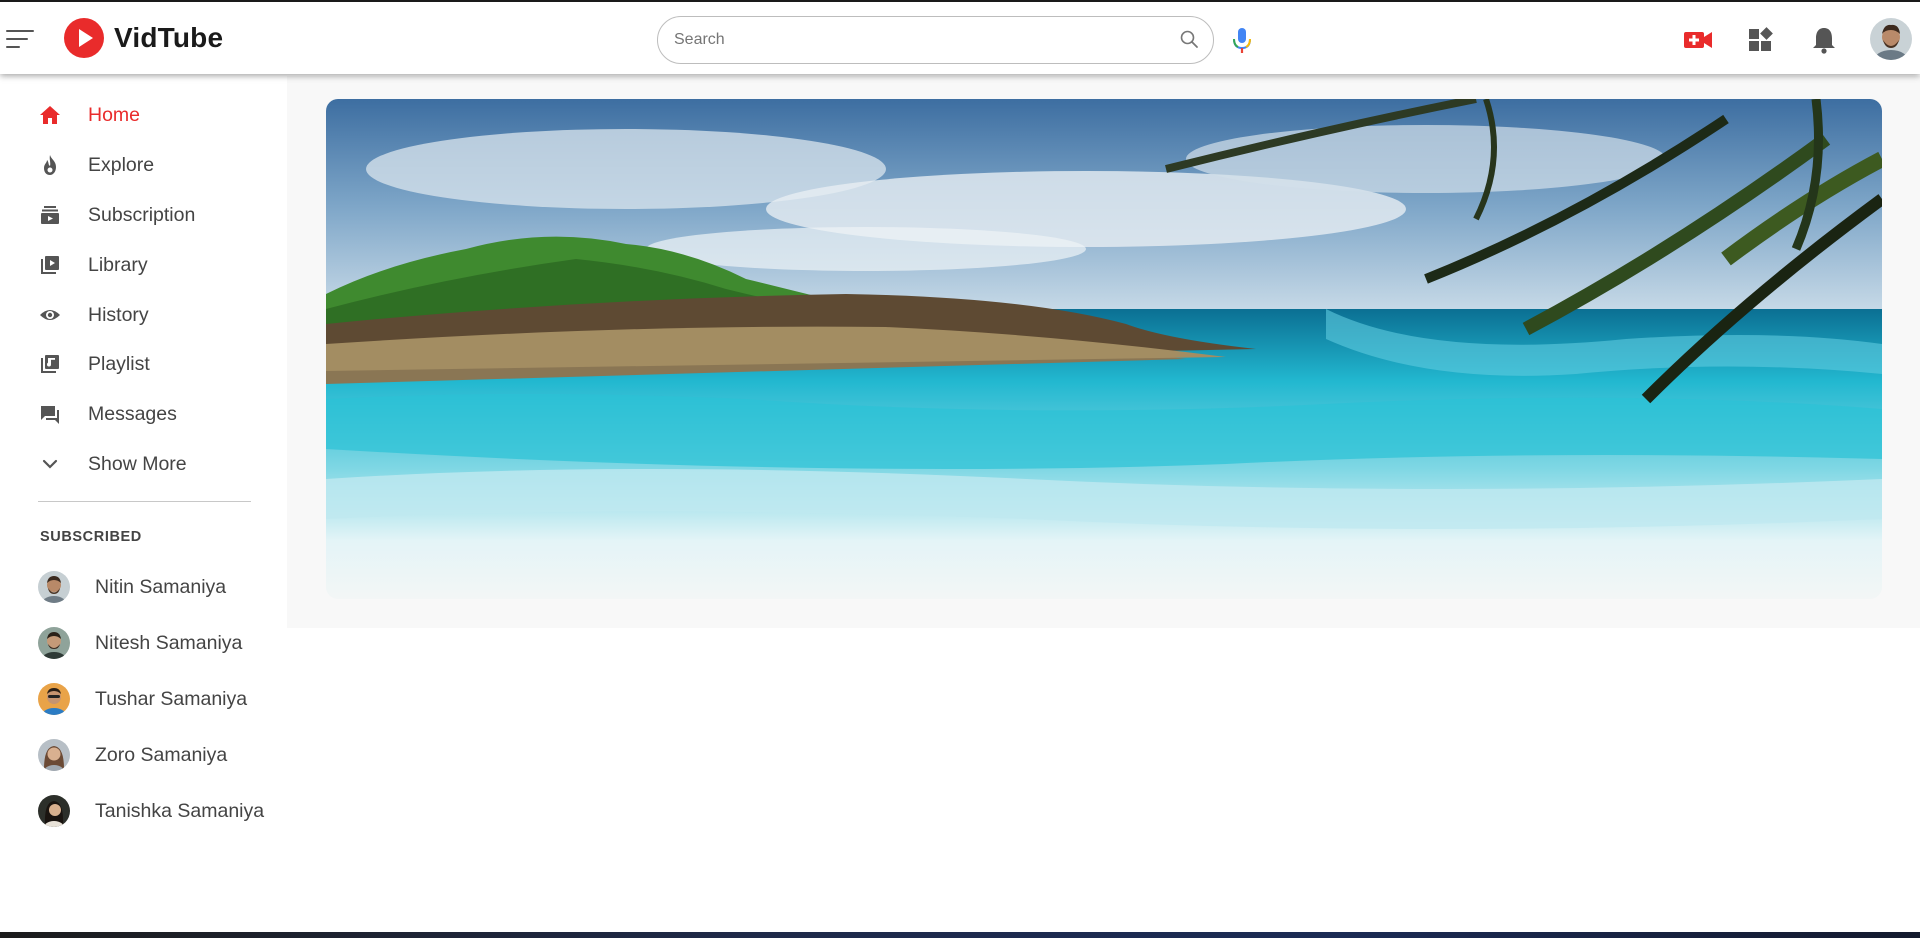 The height and width of the screenshot is (938, 1920). What do you see at coordinates (50, 215) in the screenshot?
I see `subscriptions-icon` at bounding box center [50, 215].